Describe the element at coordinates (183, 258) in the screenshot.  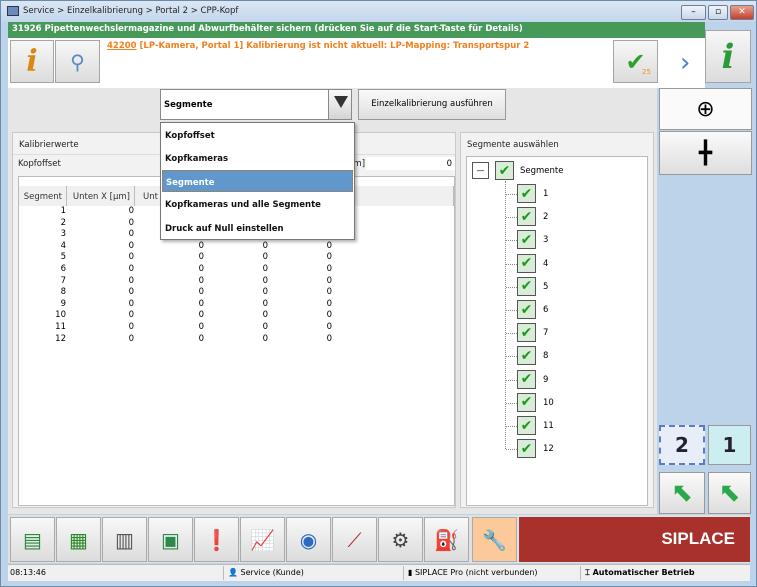
I see `table-row: 50000` at that location.